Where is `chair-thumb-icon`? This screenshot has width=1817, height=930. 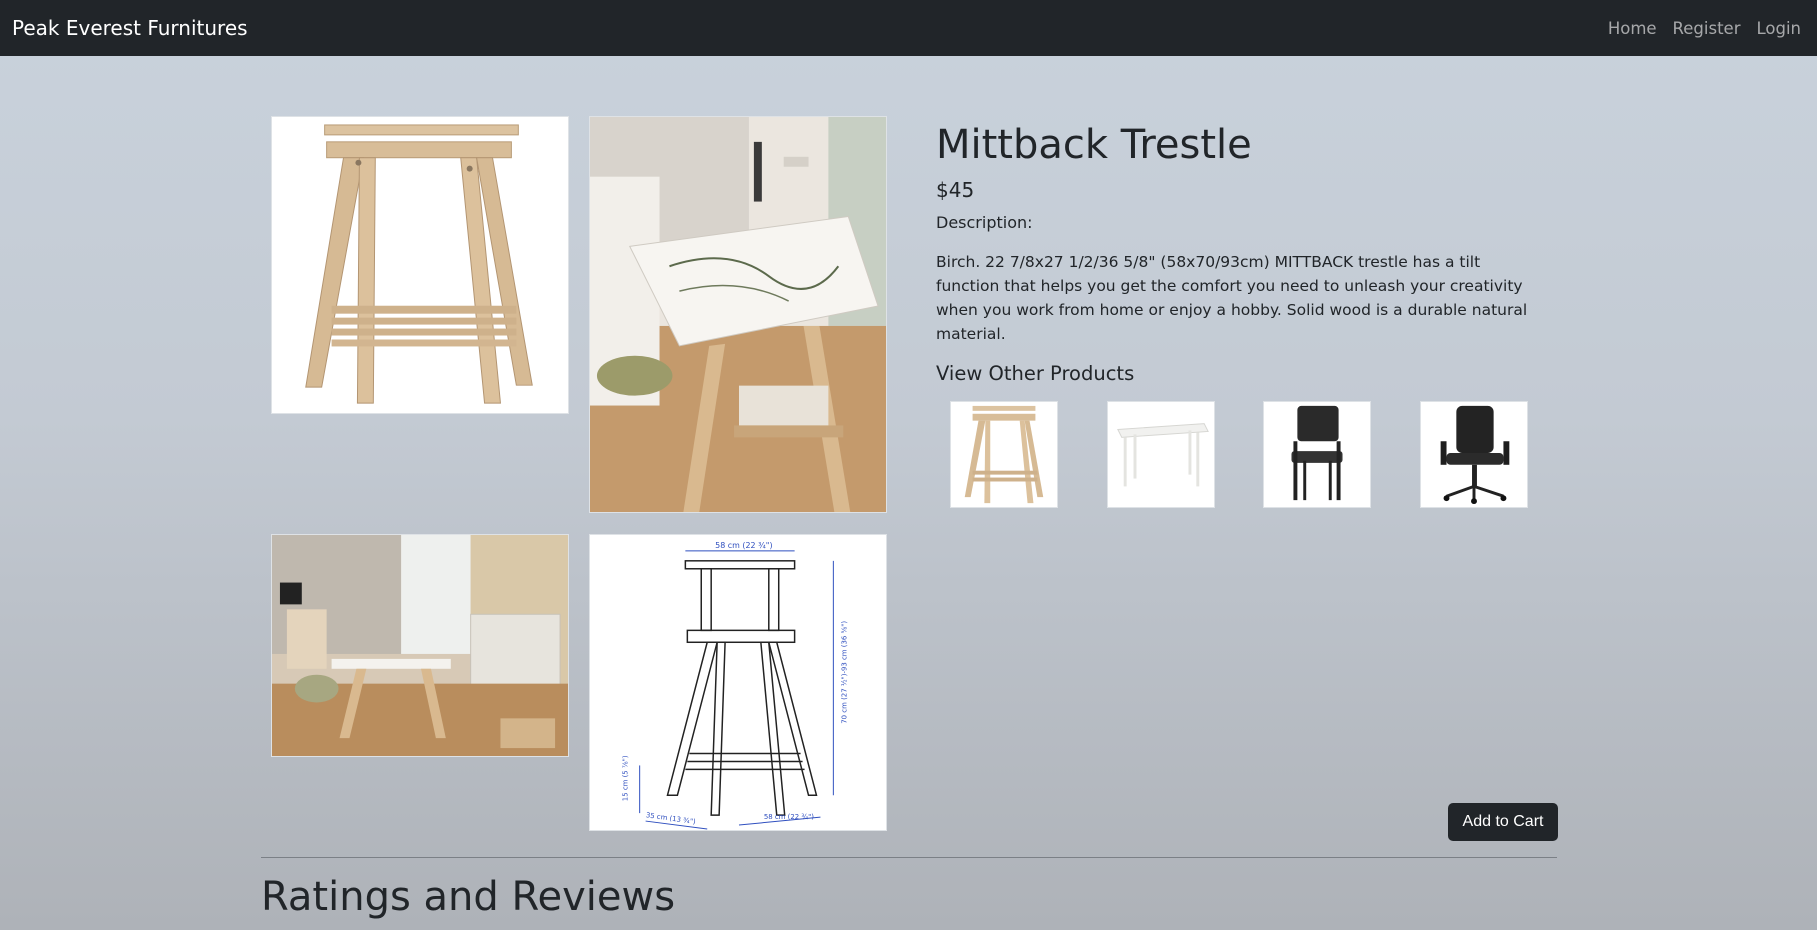 chair-thumb-icon is located at coordinates (1317, 453).